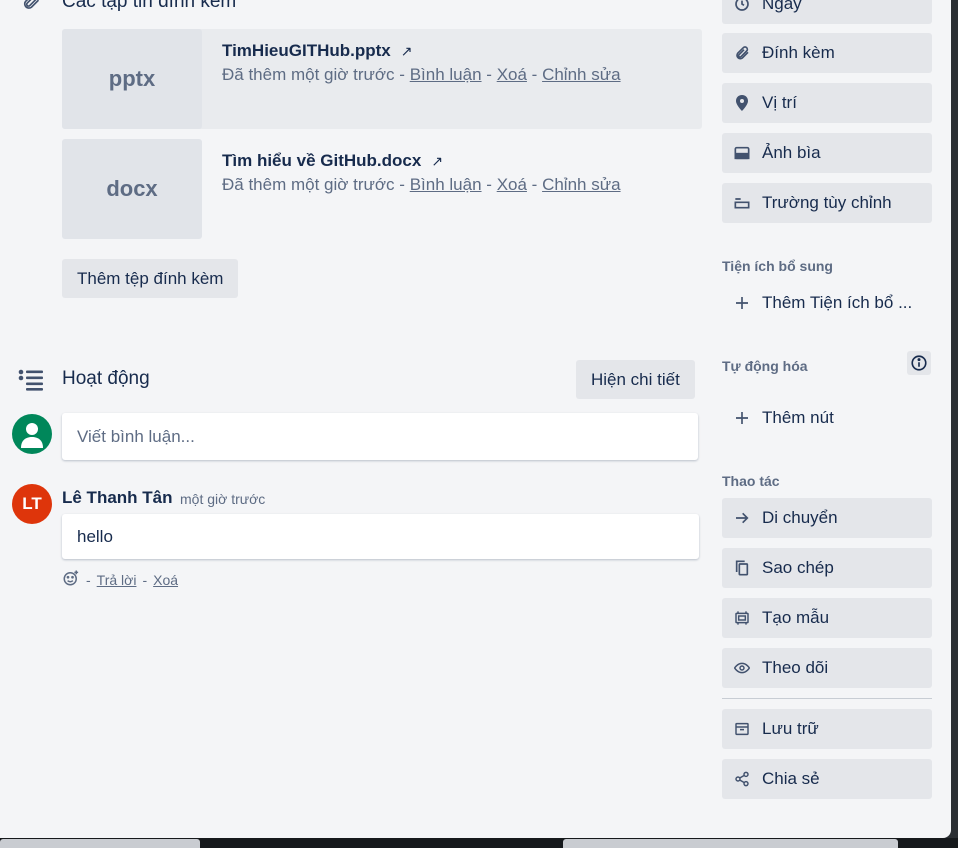 This screenshot has height=848, width=958. Describe the element at coordinates (751, 481) in the screenshot. I see `actions-title: Thao tác` at that location.